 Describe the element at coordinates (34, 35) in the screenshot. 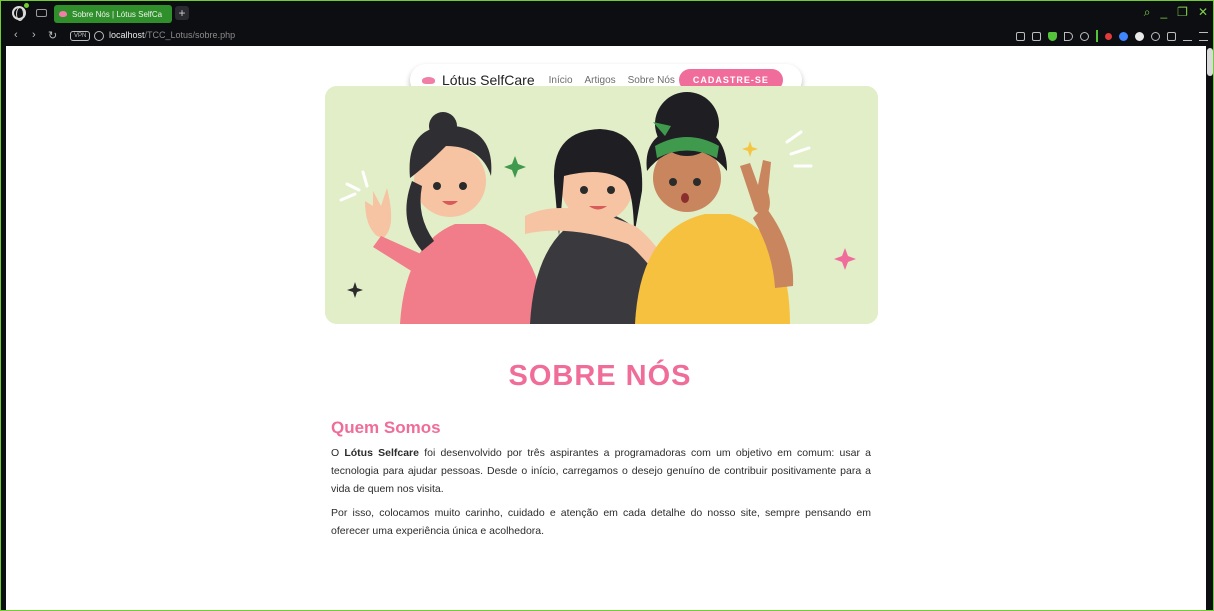

I see `forward-button: ›` at that location.